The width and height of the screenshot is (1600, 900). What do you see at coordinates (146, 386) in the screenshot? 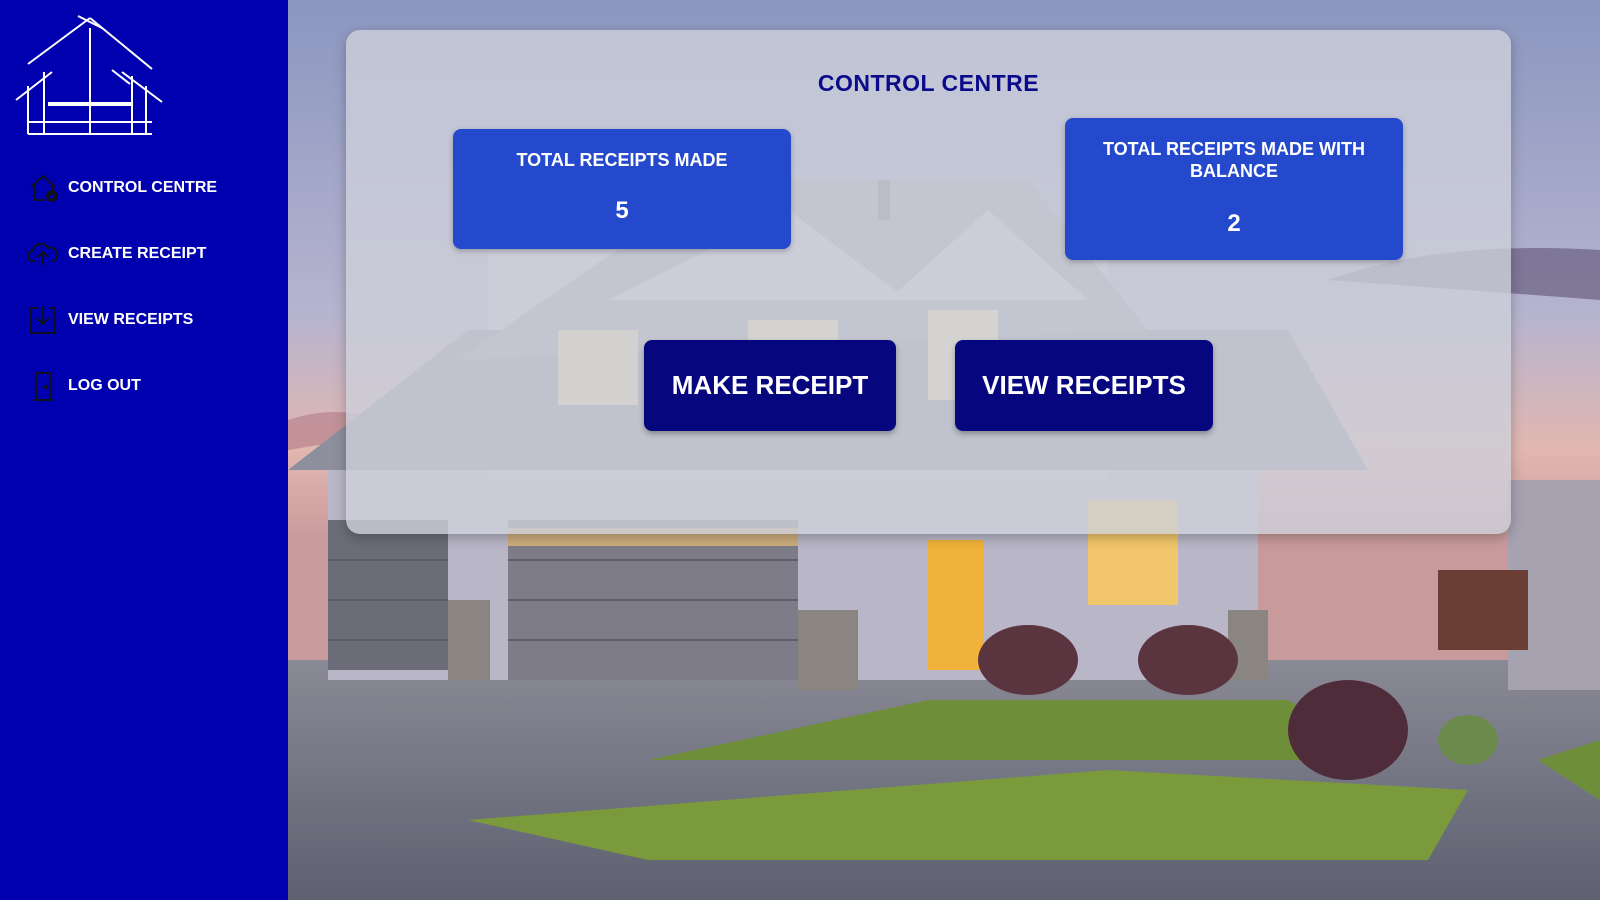
I see `sidebar-item-log-out: LOG OUT` at bounding box center [146, 386].